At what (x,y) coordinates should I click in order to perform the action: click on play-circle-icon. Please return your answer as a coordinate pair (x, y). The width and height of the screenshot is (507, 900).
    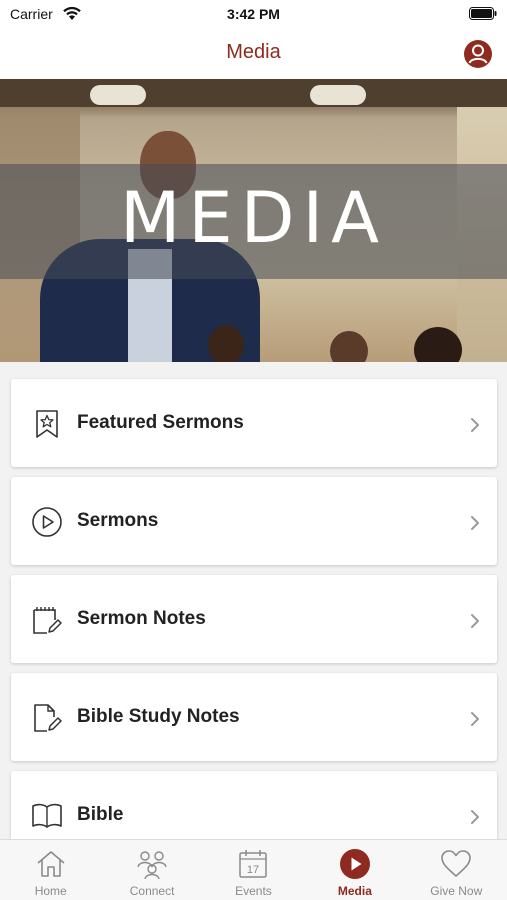
    Looking at the image, I should click on (47, 522).